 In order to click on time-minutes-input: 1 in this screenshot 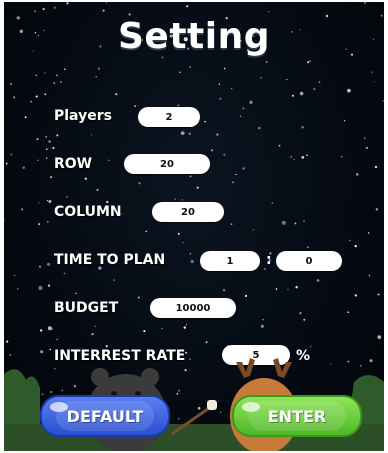, I will do `click(230, 261)`.